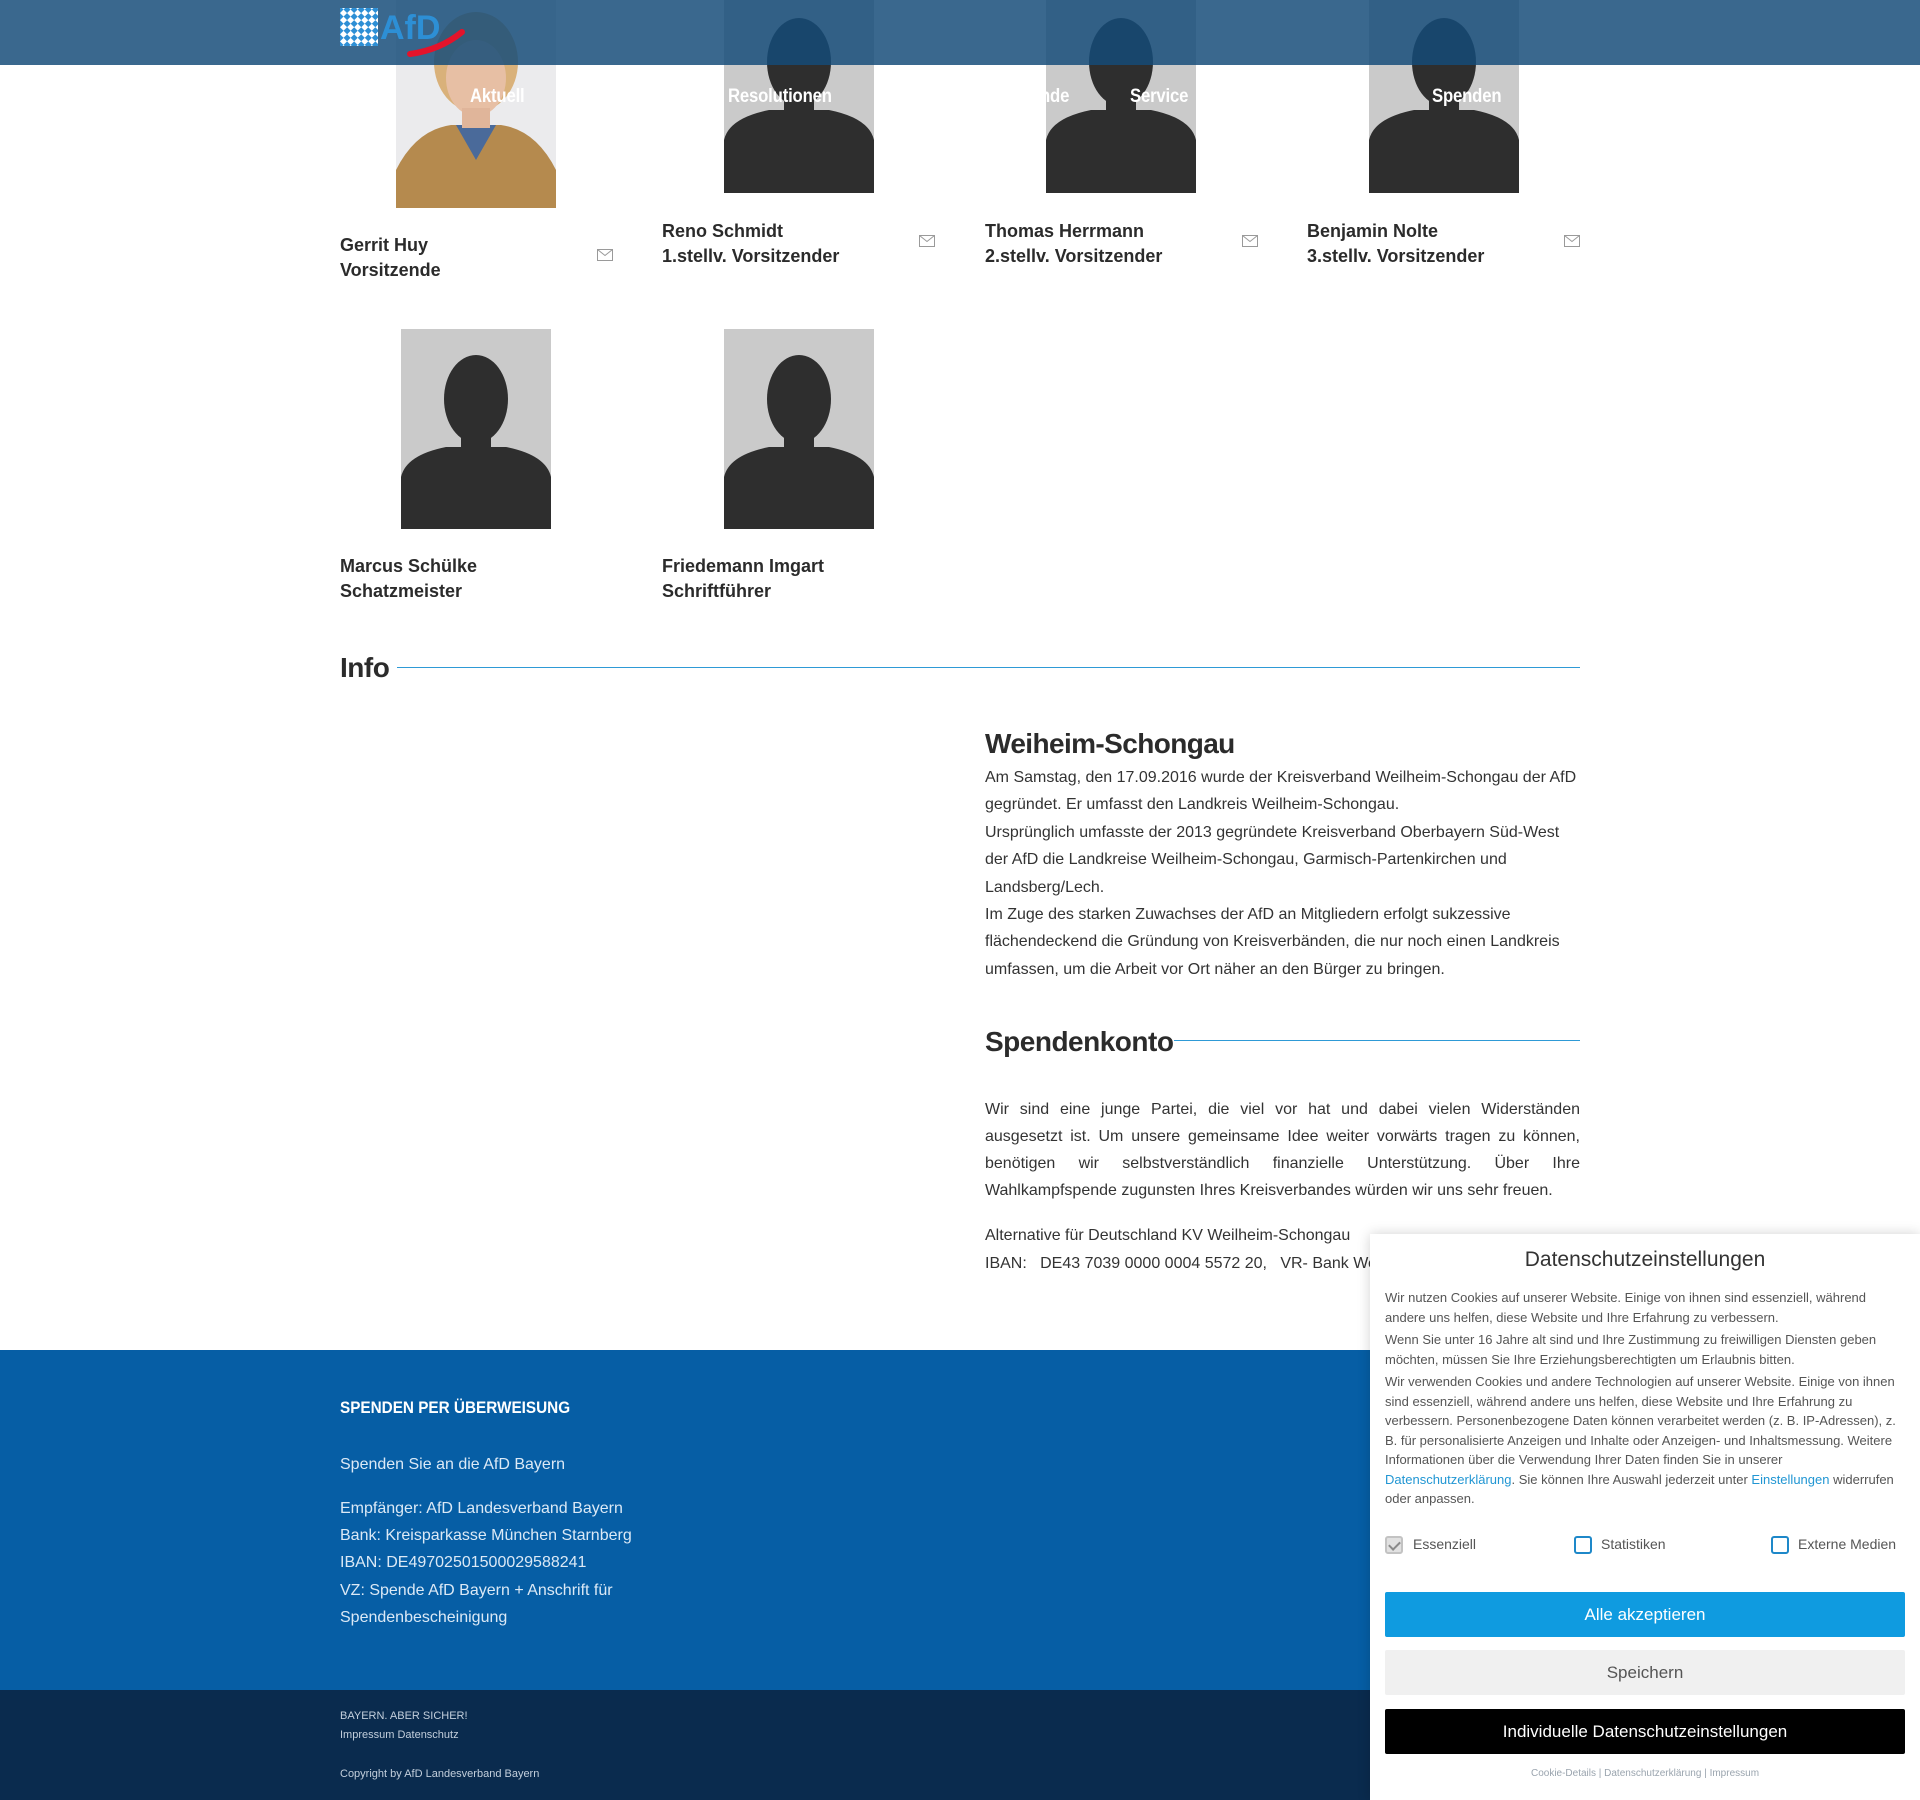 This screenshot has height=1800, width=1920. I want to click on footer-slogan: BAYERN. ABER SICHER!, so click(404, 1716).